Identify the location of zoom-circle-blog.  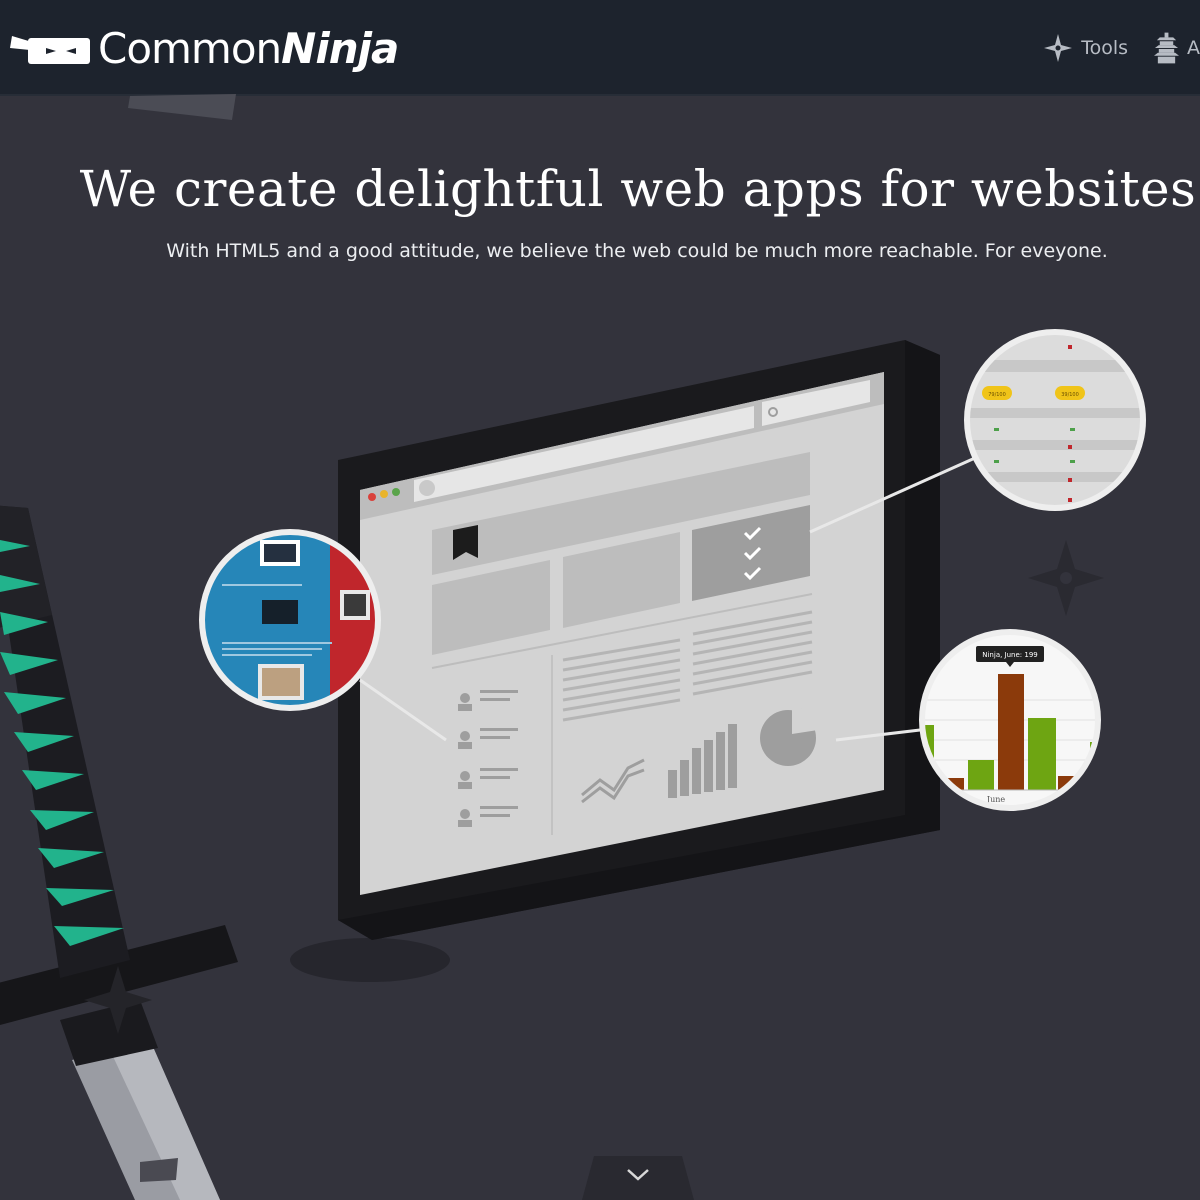
(290, 620).